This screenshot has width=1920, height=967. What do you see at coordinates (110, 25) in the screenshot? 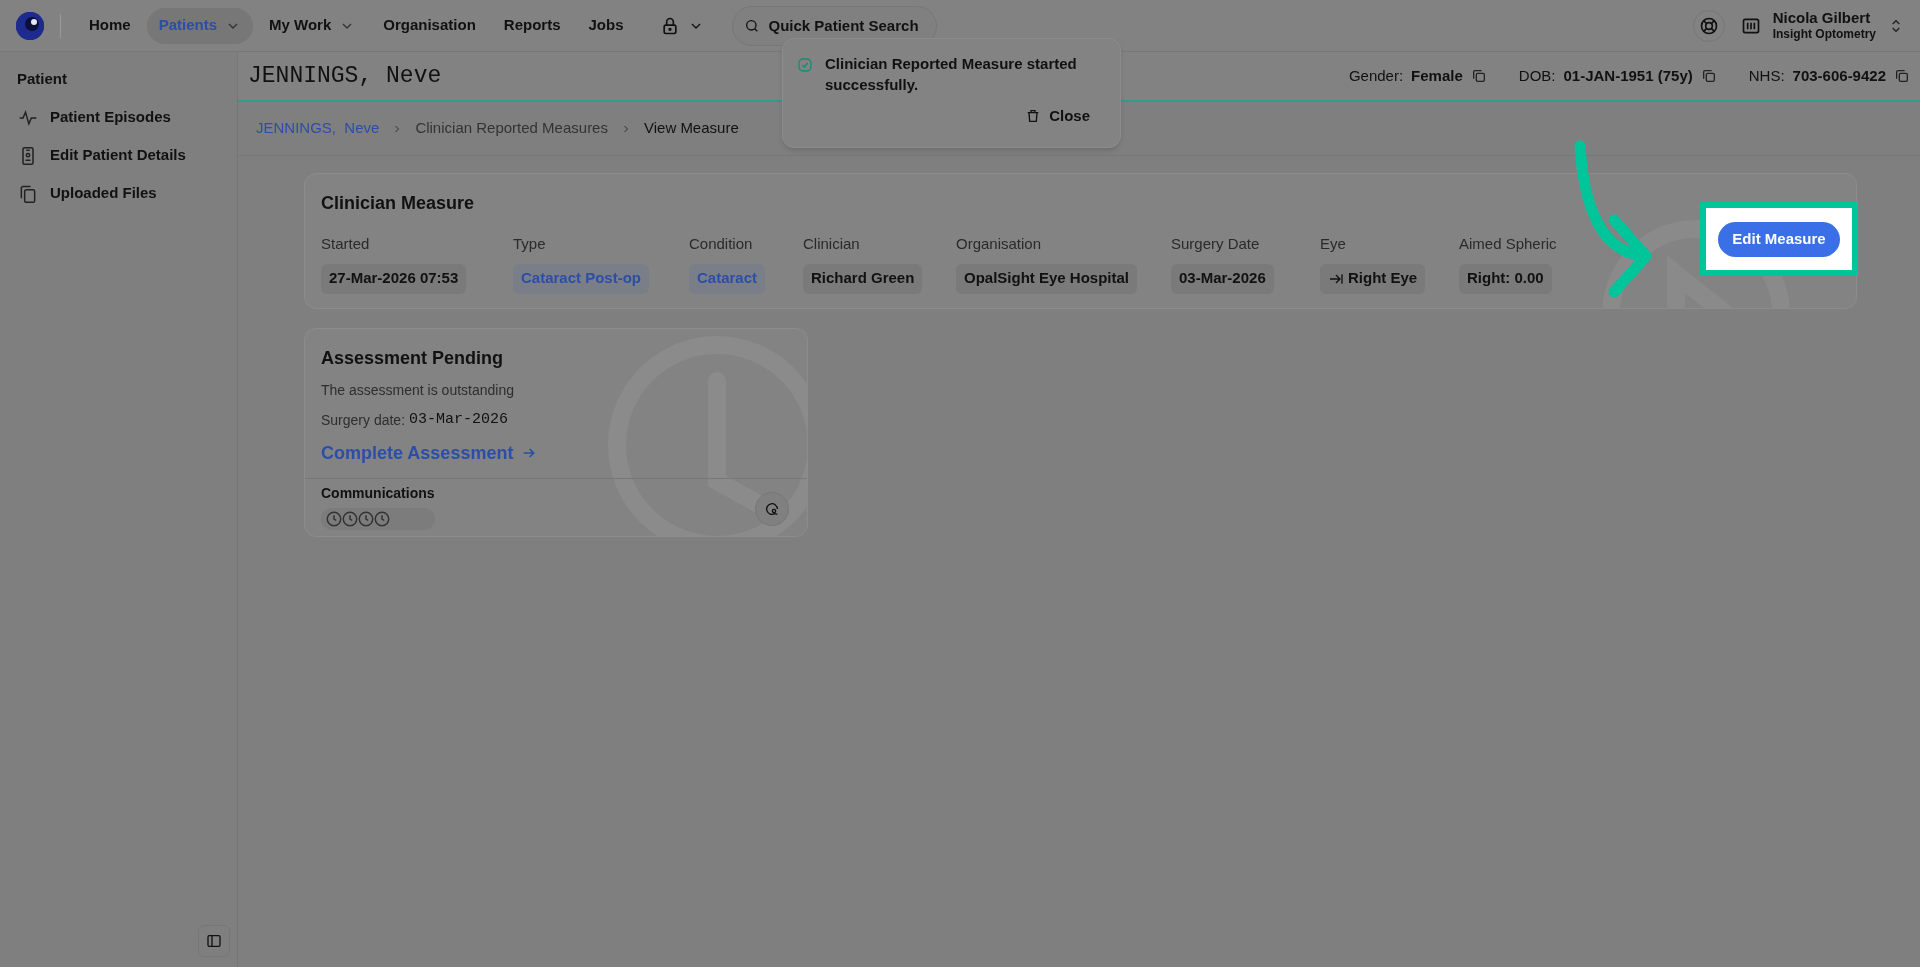
I see `nav-tab: Home` at bounding box center [110, 25].